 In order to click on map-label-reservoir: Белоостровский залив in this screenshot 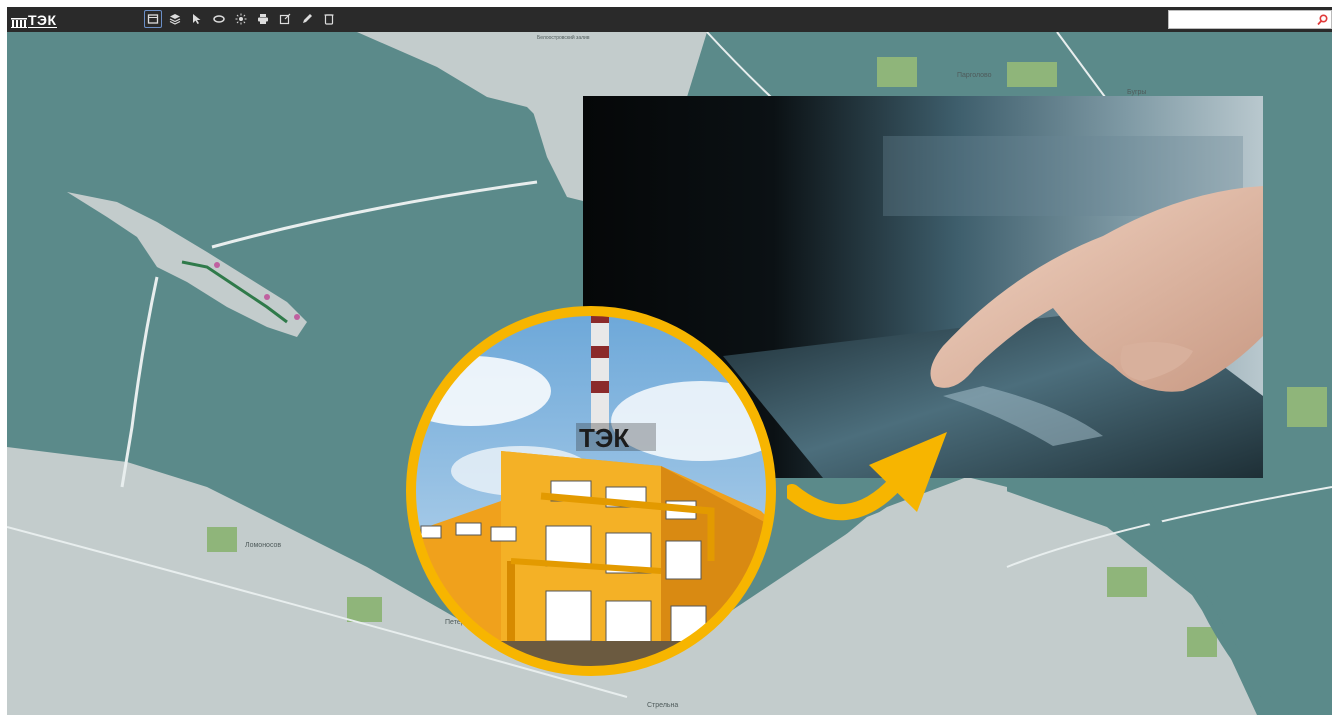, I will do `click(563, 38)`.